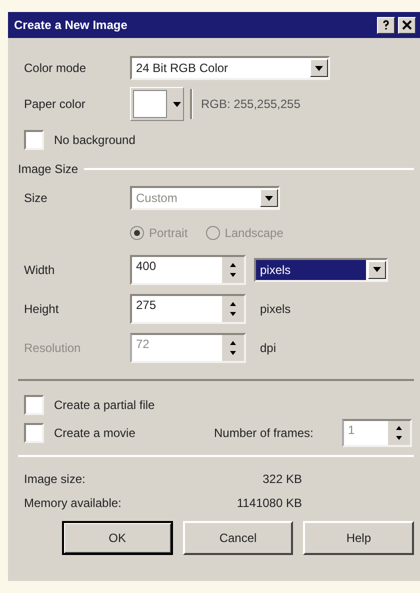  What do you see at coordinates (230, 68) in the screenshot?
I see `color-mode-dropdown: 24 Bit RGB Color` at bounding box center [230, 68].